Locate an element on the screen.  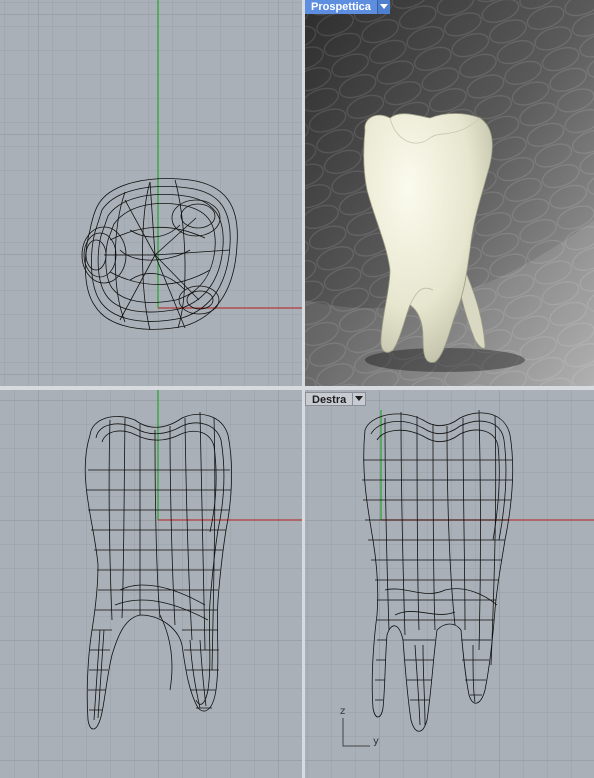
right-title-label: Destra is located at coordinates (329, 399).